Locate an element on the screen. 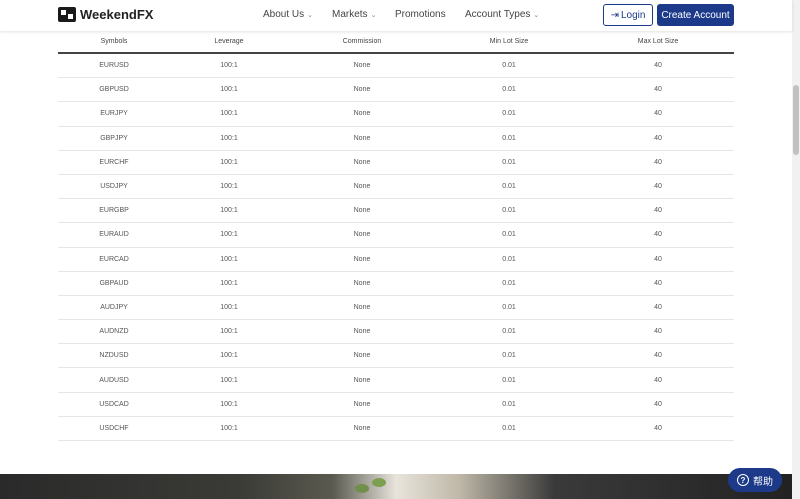  nav-promotions: Promotions is located at coordinates (420, 14).